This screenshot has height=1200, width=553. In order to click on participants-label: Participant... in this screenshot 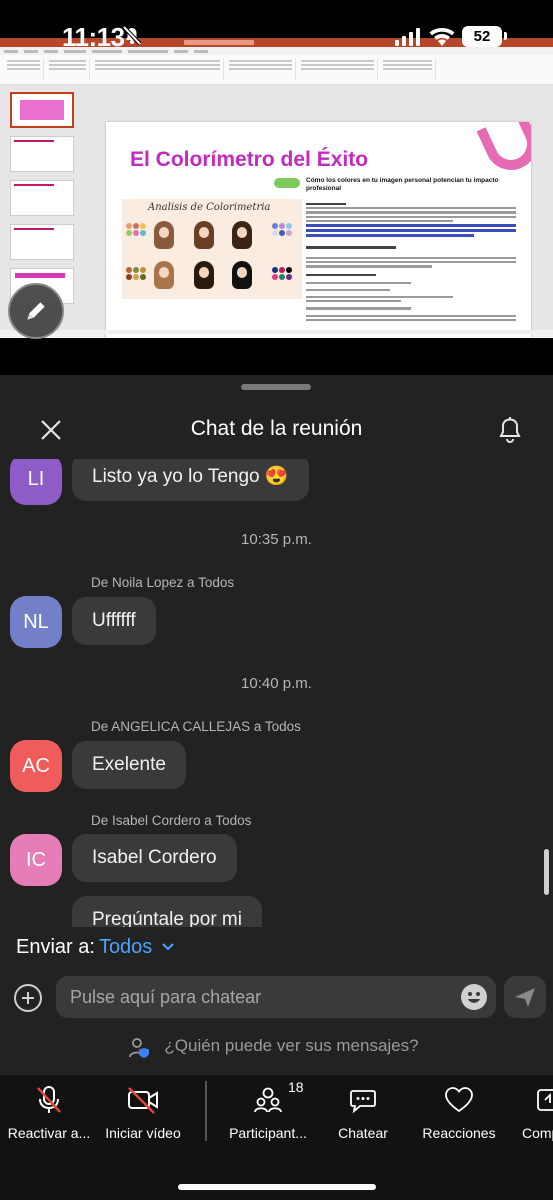, I will do `click(268, 1133)`.